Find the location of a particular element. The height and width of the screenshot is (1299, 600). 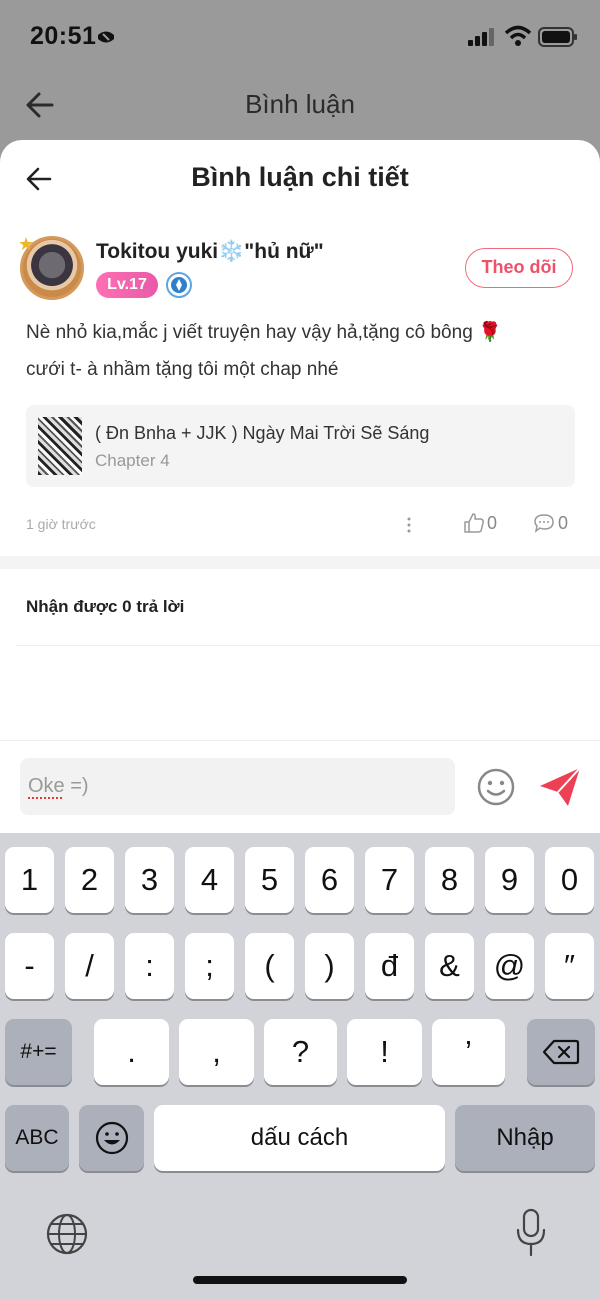

status-bar: 20:51 is located at coordinates (300, 36).